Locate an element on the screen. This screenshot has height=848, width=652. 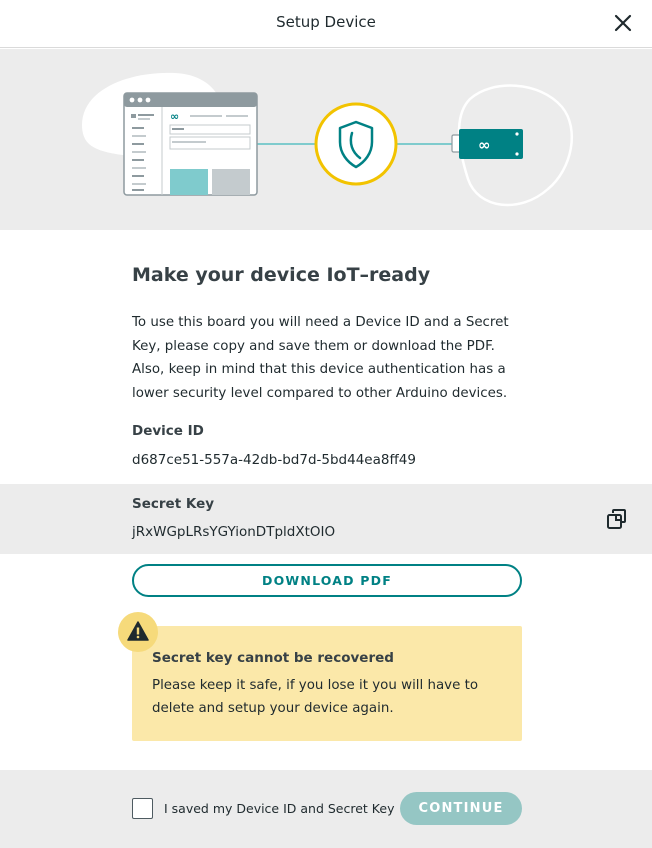
secret-key-row: Secret Key jRxWGpLRsYGYionDTpldXtOIO is located at coordinates (326, 519).